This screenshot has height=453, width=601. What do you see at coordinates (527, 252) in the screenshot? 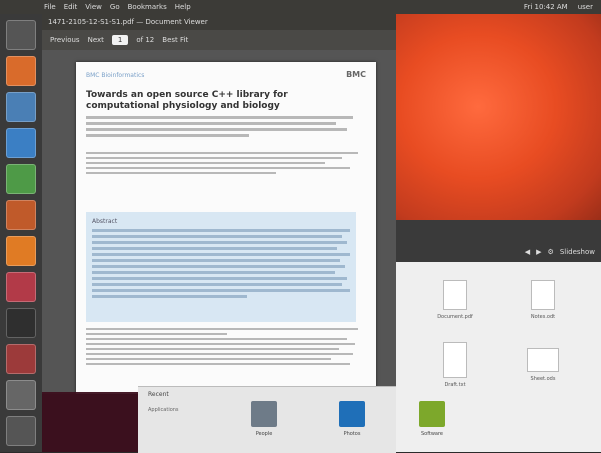
I see `previous-photo-button: ◀` at bounding box center [527, 252].